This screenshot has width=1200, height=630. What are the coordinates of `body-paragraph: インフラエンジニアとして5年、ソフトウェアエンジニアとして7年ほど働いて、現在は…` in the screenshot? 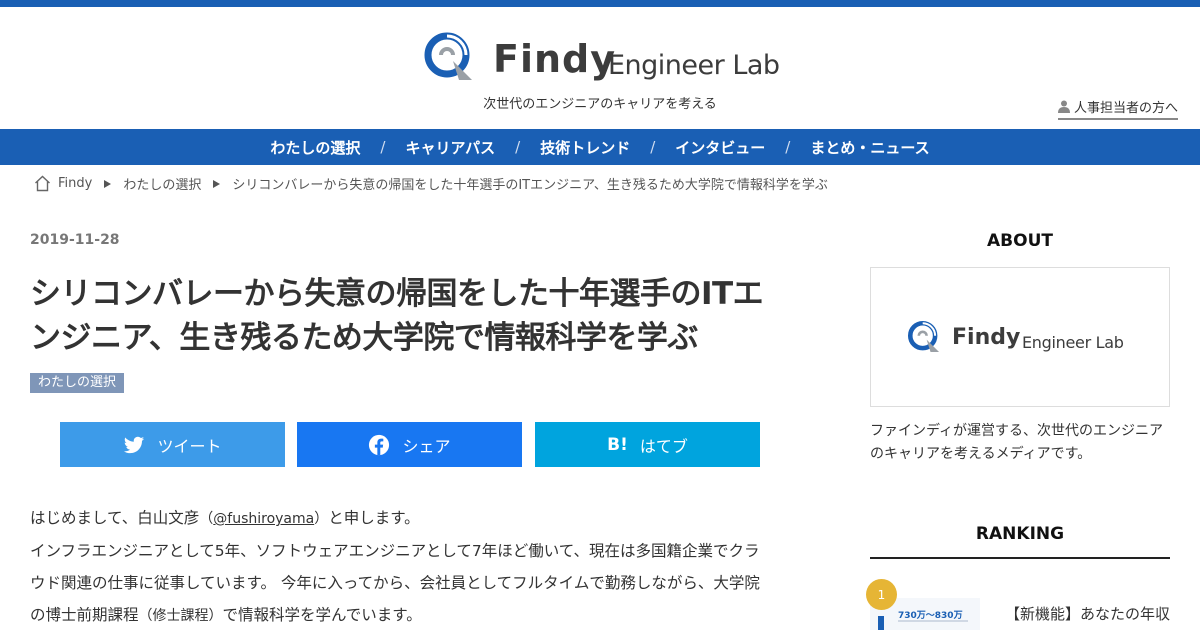 It's located at (395, 551).